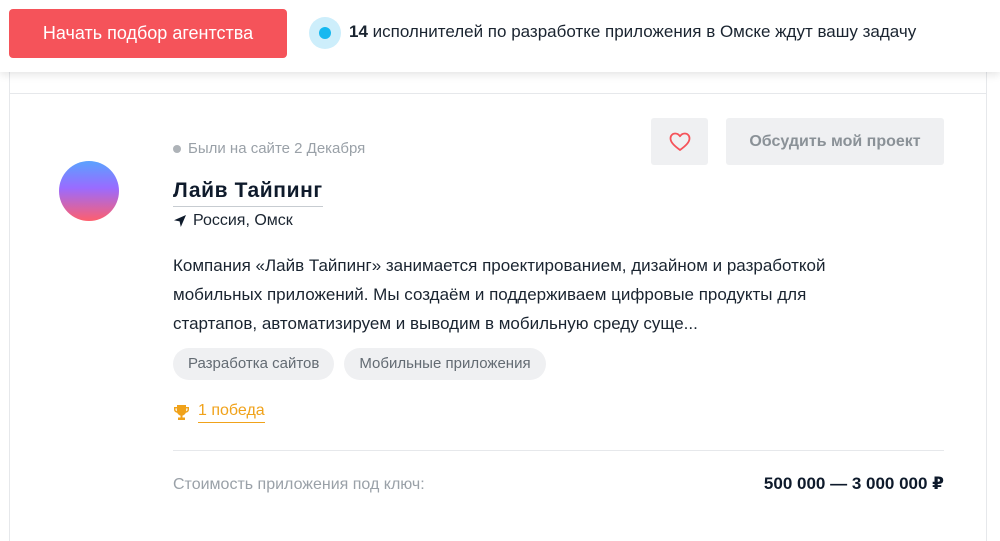  Describe the element at coordinates (254, 364) in the screenshot. I see `tag-web-development: Разработка сайтов` at that location.